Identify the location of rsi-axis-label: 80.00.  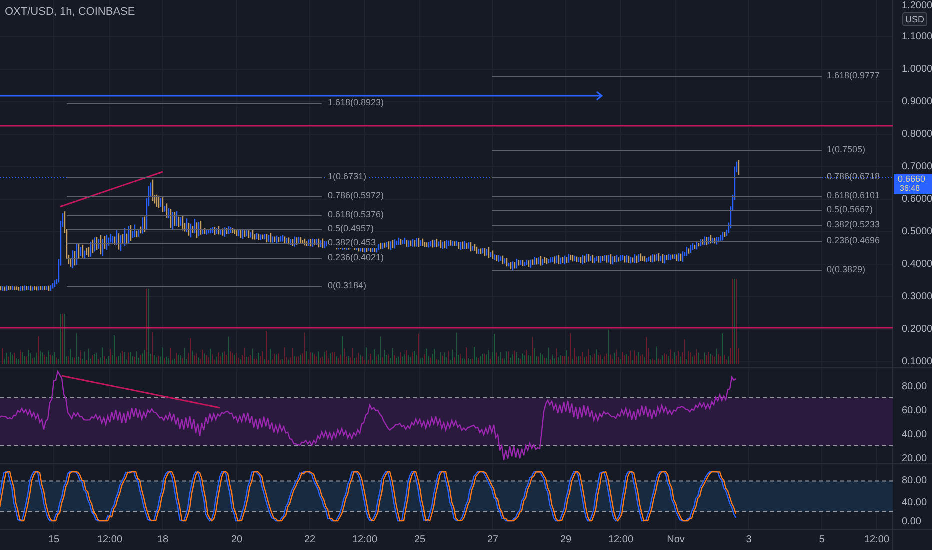
(915, 387).